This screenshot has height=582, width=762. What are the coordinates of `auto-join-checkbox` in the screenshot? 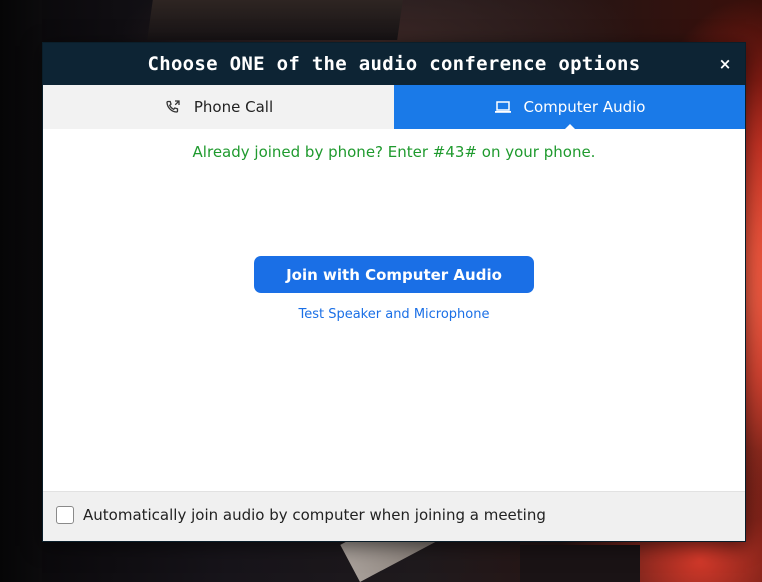 It's located at (65, 515).